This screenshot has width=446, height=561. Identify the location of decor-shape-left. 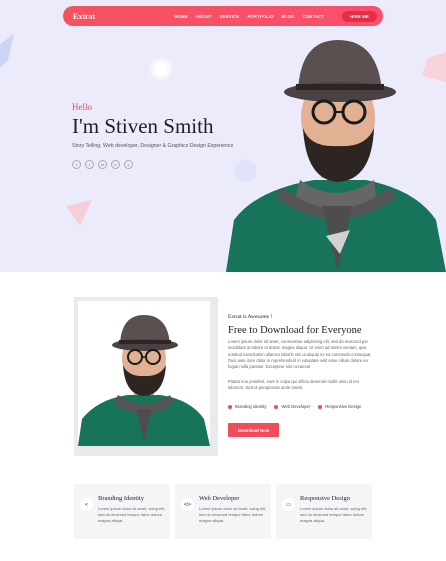
(7, 51).